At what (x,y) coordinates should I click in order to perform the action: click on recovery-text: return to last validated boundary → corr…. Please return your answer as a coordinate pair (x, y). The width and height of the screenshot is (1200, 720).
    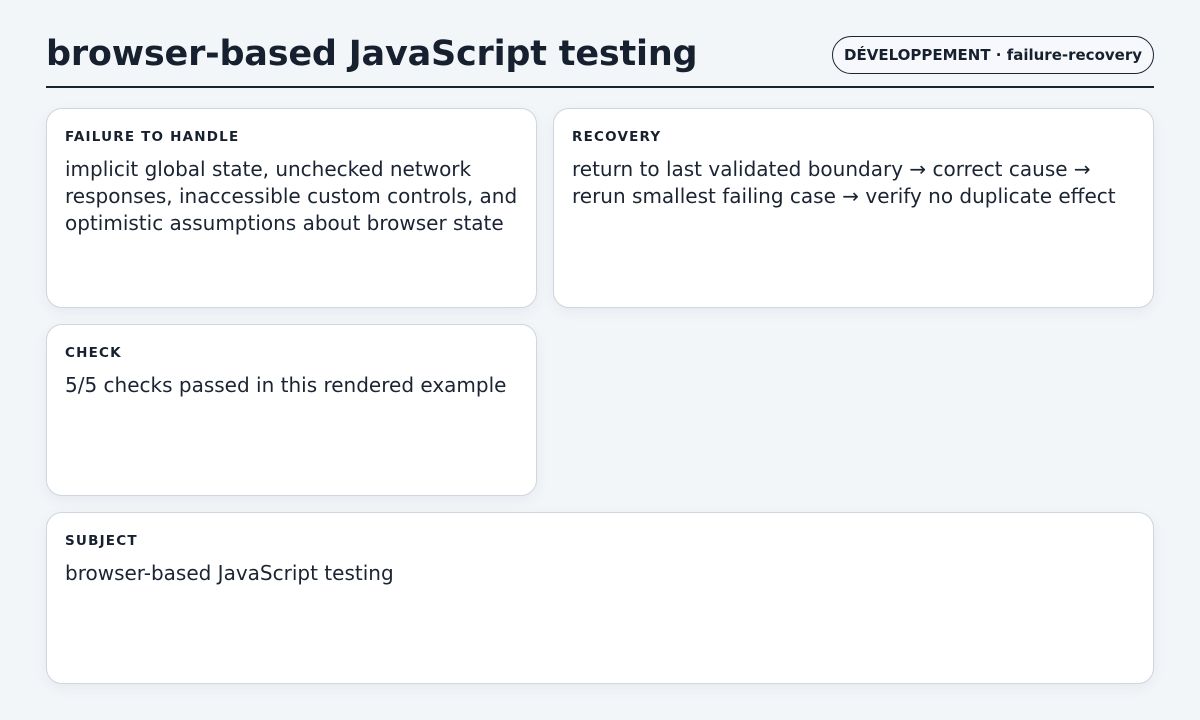
    Looking at the image, I should click on (844, 182).